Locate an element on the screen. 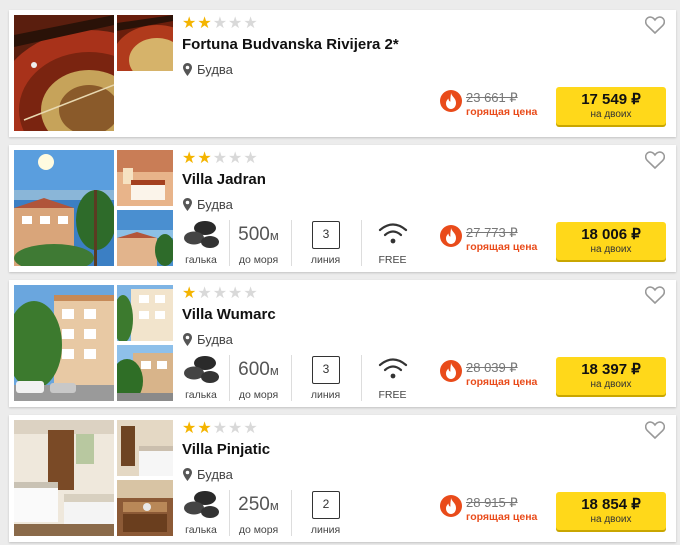 The height and width of the screenshot is (545, 680). price-button: 18 006 ₽ на двоих is located at coordinates (611, 241).